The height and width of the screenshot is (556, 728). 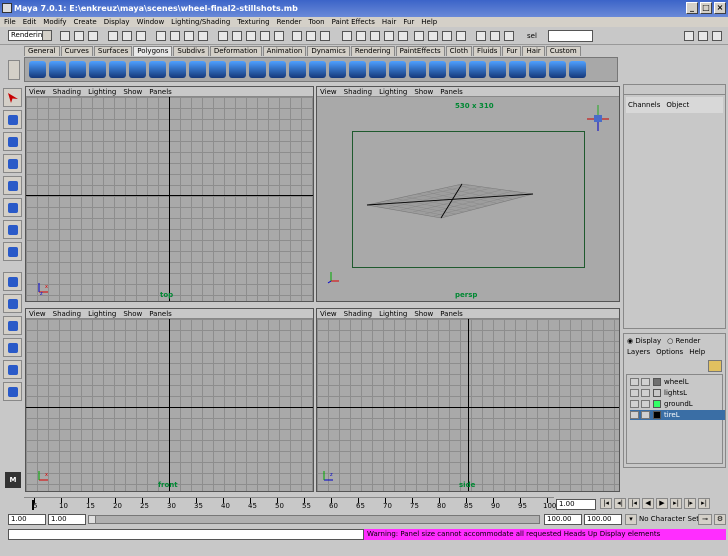 I want to click on merge-edges-icon, so click(x=417, y=69).